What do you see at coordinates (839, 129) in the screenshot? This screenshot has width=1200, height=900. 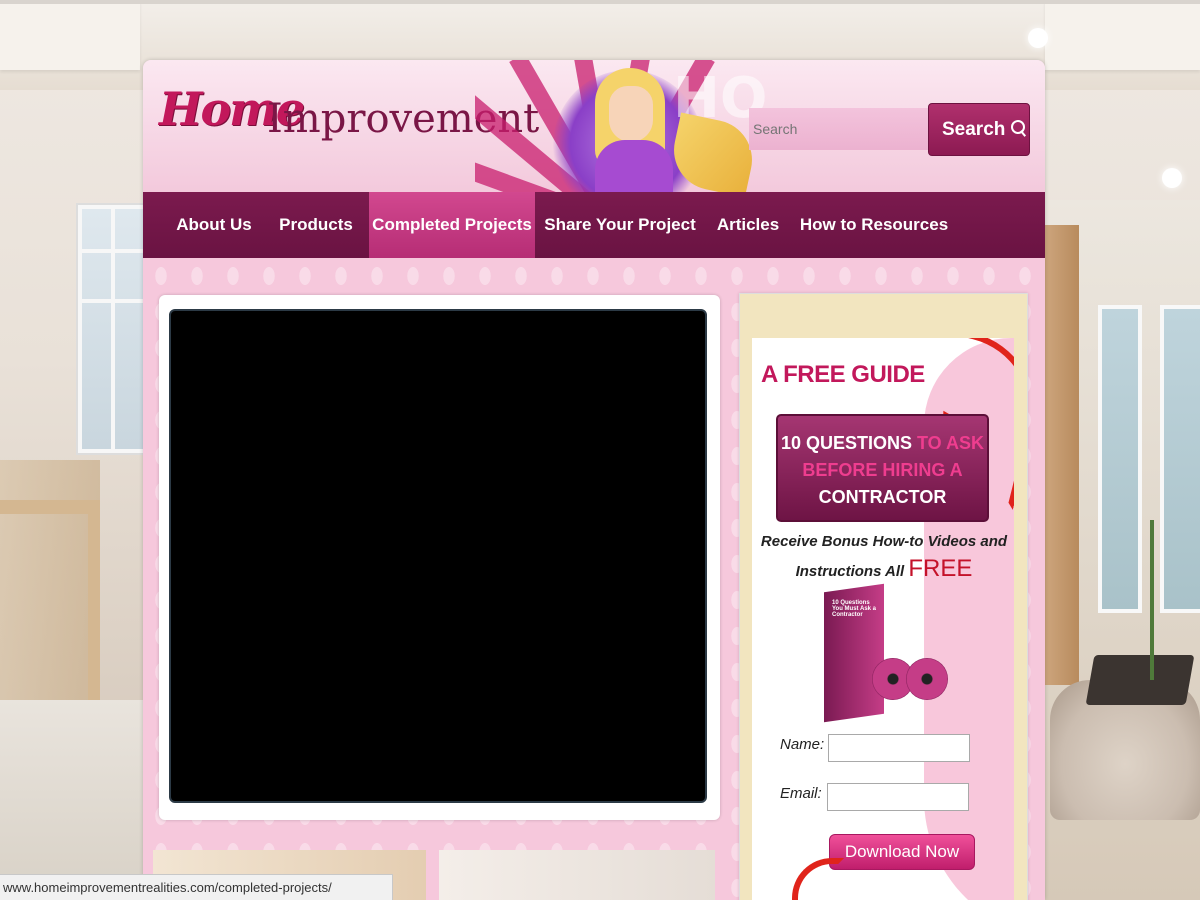 I see `search-input` at bounding box center [839, 129].